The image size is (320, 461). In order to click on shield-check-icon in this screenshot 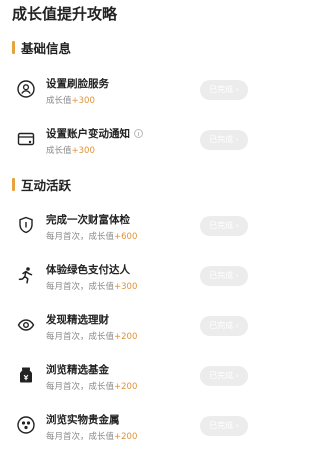, I will do `click(26, 225)`.